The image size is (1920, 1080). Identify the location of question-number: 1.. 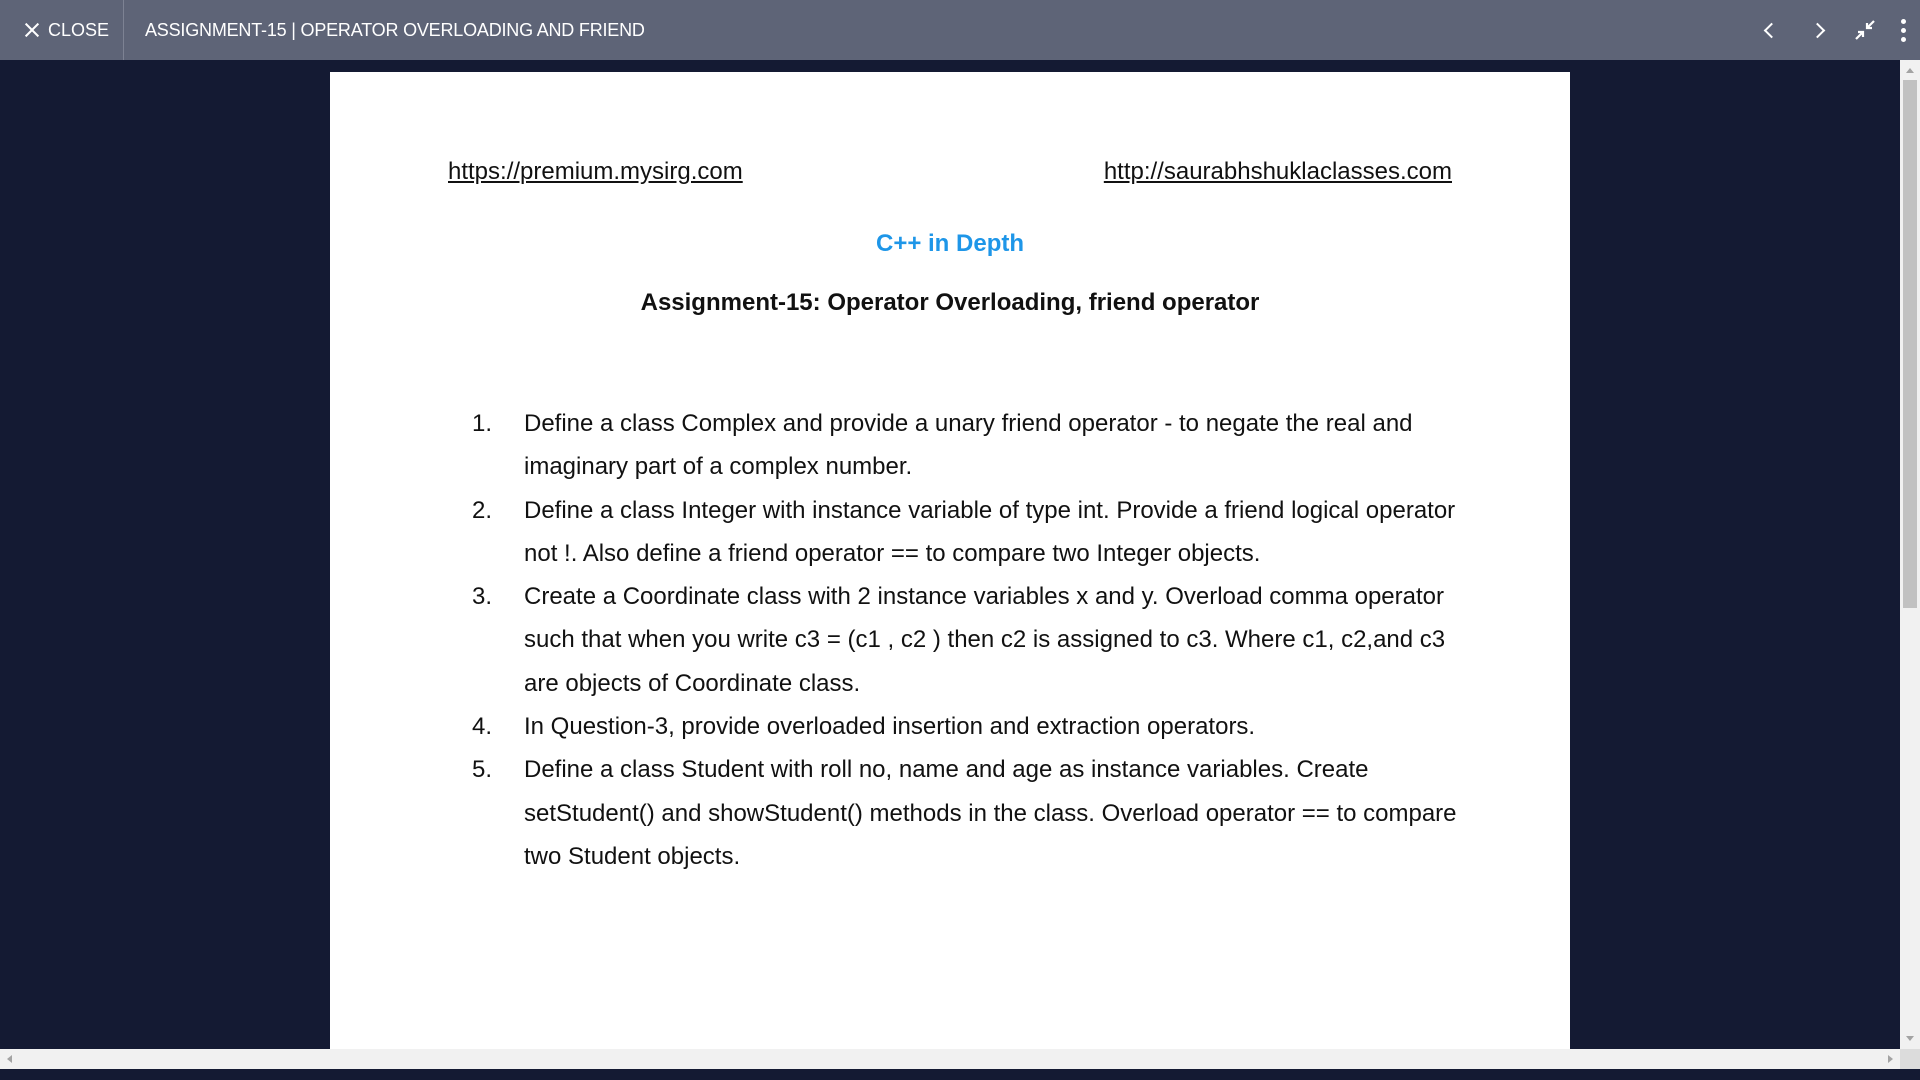
(482, 423).